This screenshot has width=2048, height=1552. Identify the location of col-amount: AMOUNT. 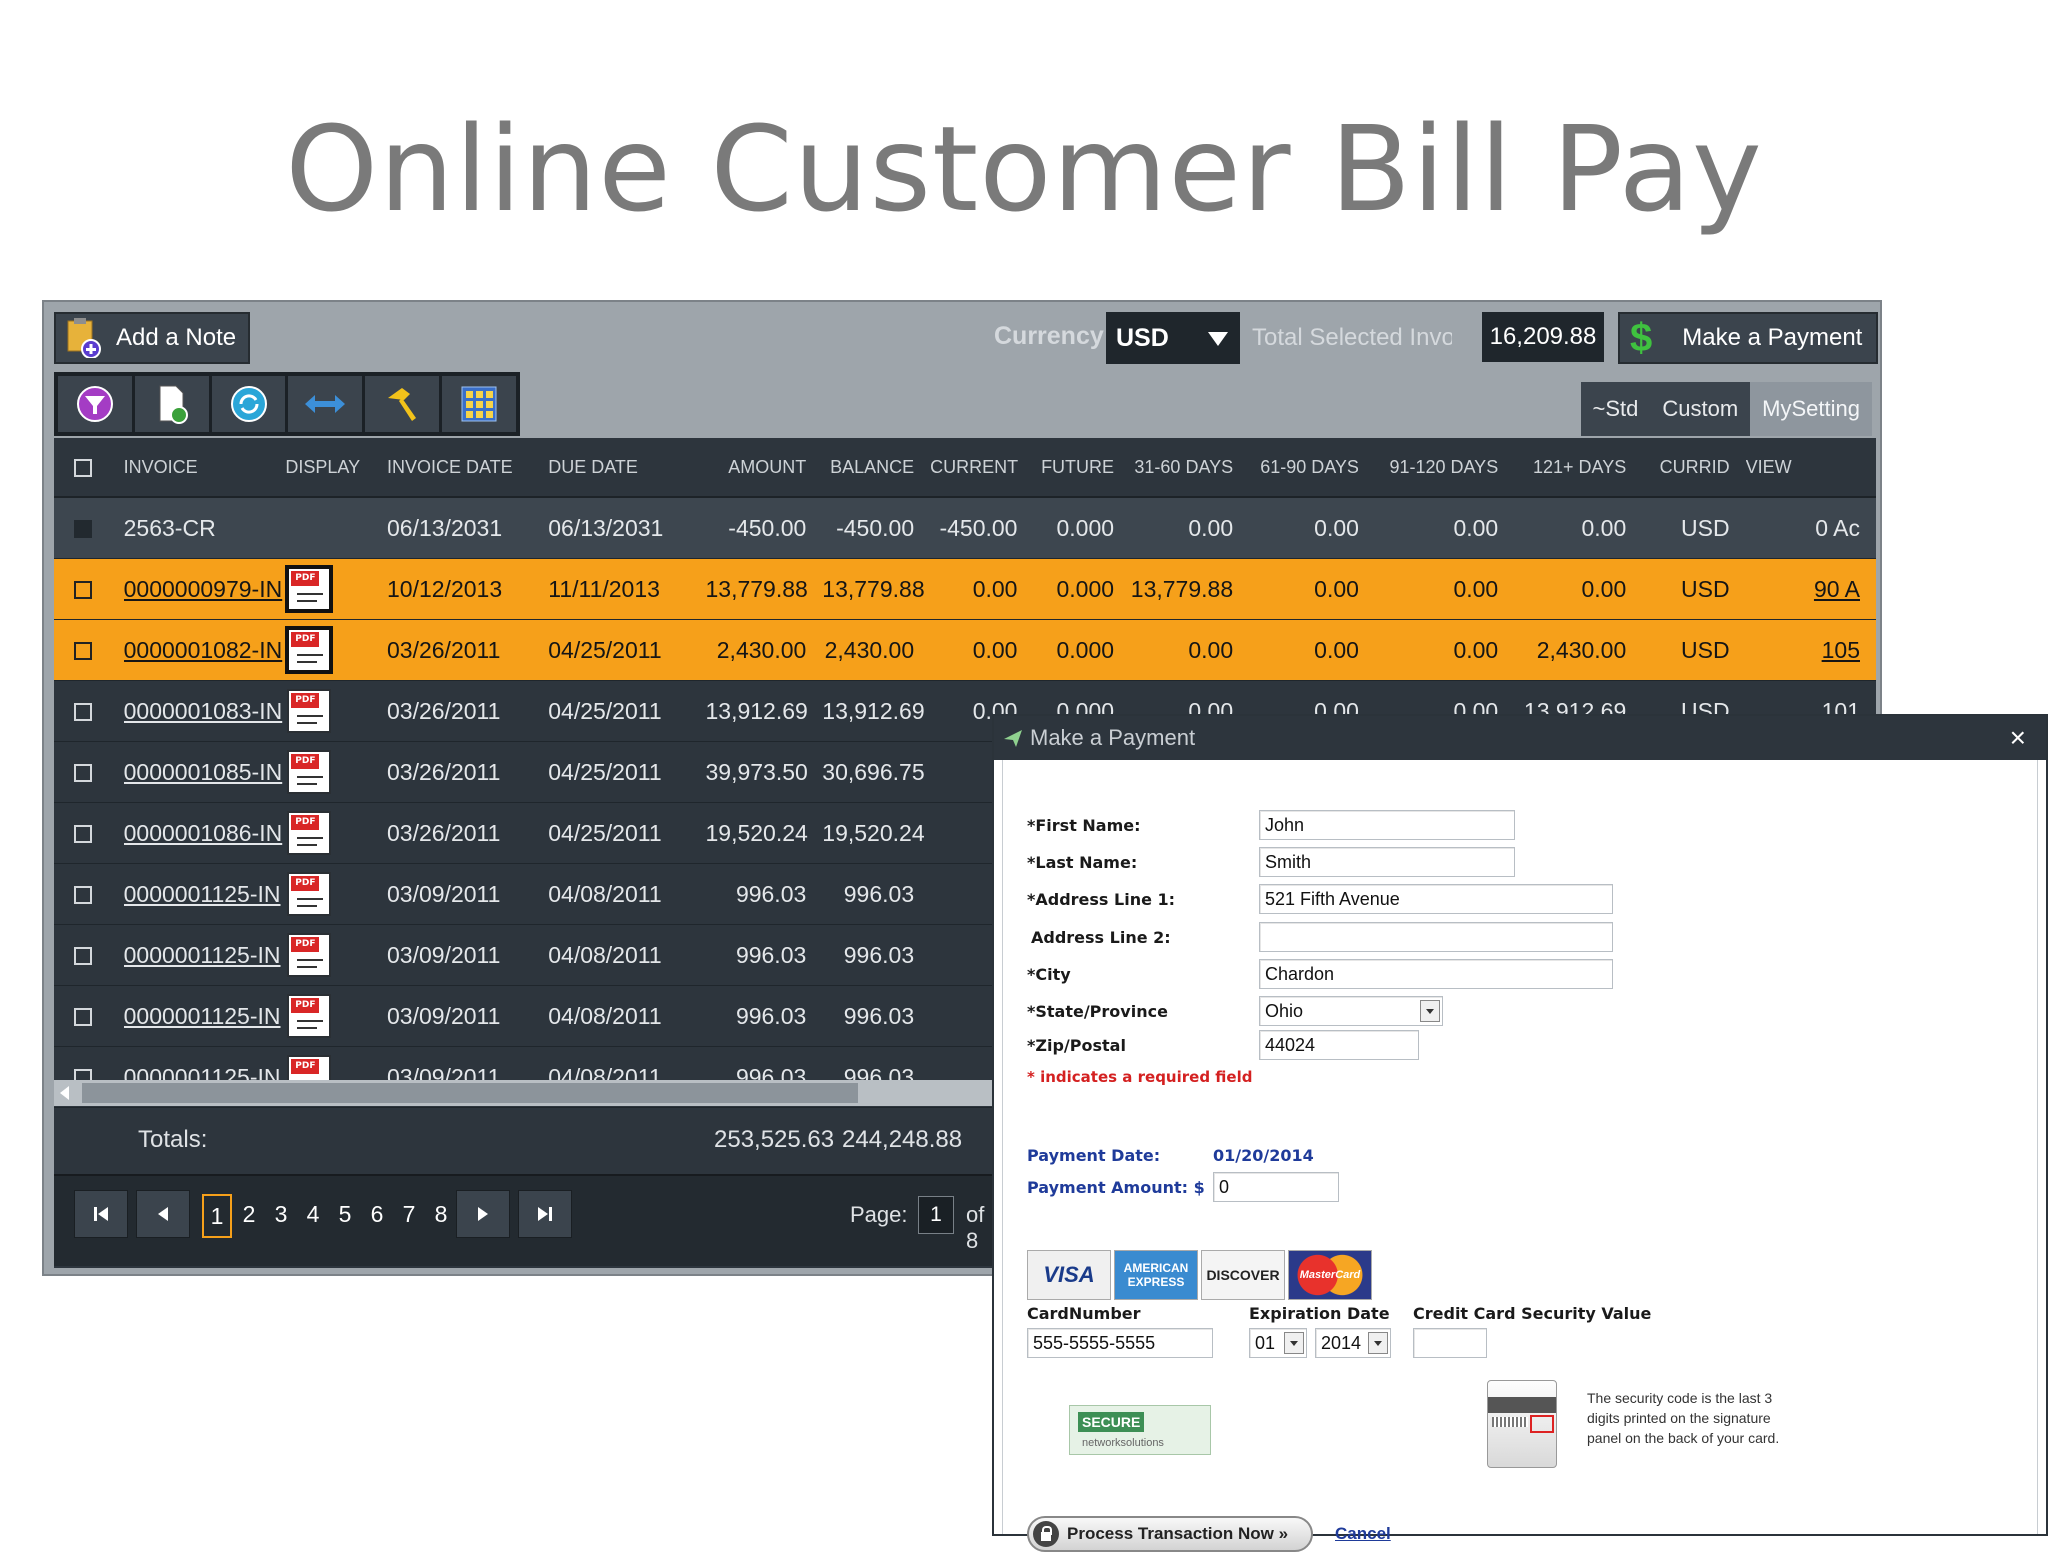
(764, 468).